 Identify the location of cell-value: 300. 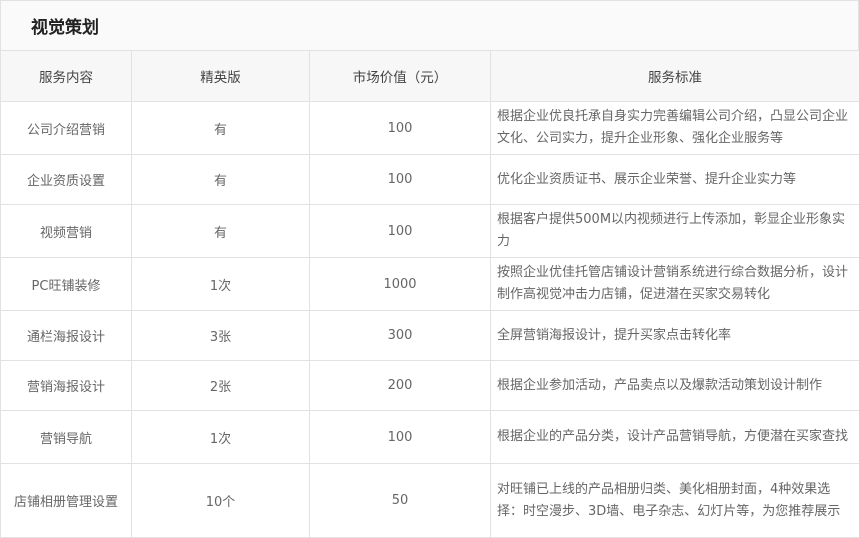
(400, 335).